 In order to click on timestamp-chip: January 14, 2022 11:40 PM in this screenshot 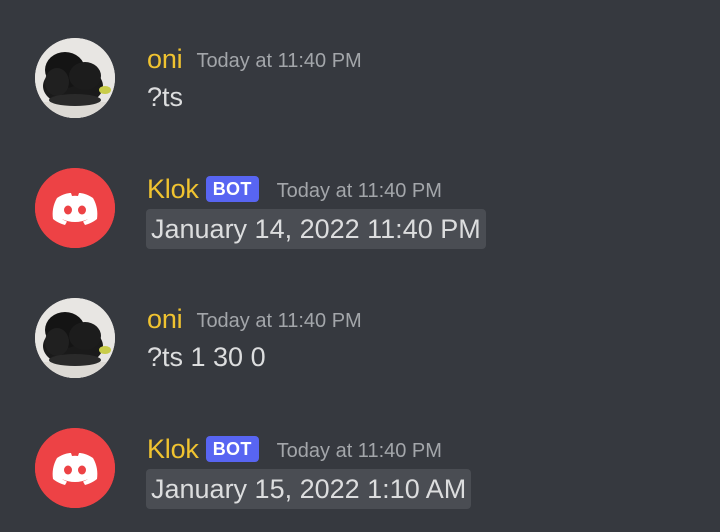, I will do `click(316, 229)`.